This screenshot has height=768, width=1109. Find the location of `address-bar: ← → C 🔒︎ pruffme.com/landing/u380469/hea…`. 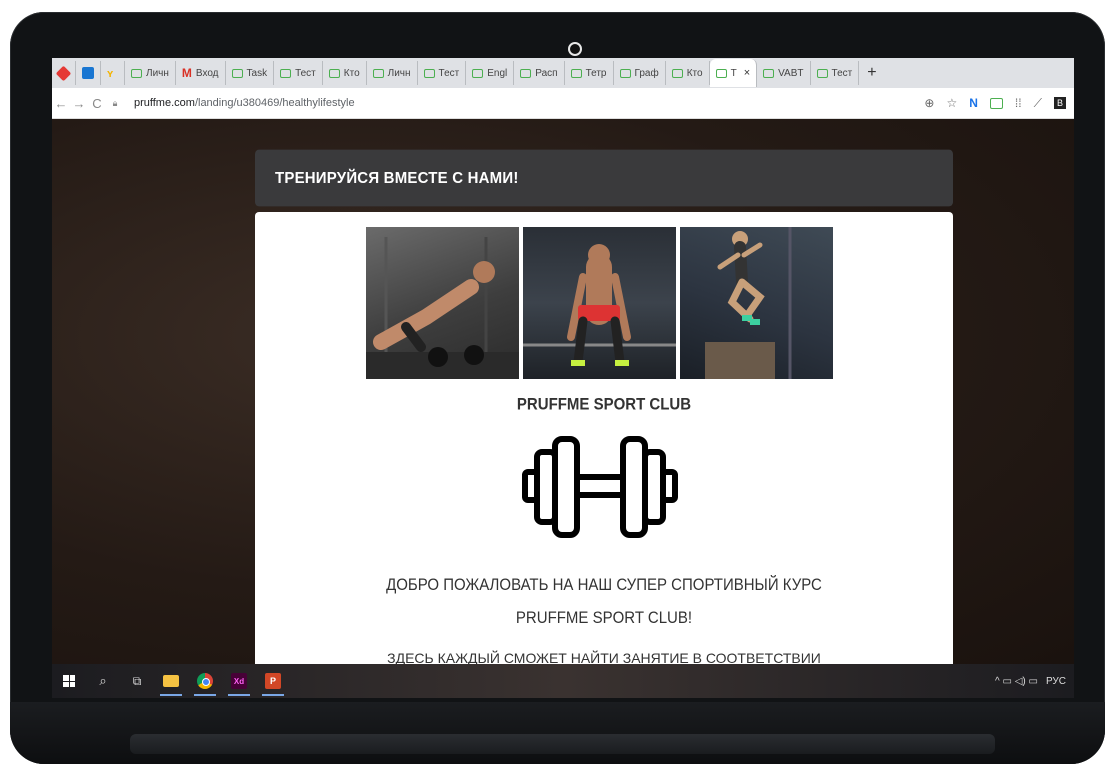

address-bar: ← → C 🔒︎ pruffme.com/landing/u380469/hea… is located at coordinates (563, 103).